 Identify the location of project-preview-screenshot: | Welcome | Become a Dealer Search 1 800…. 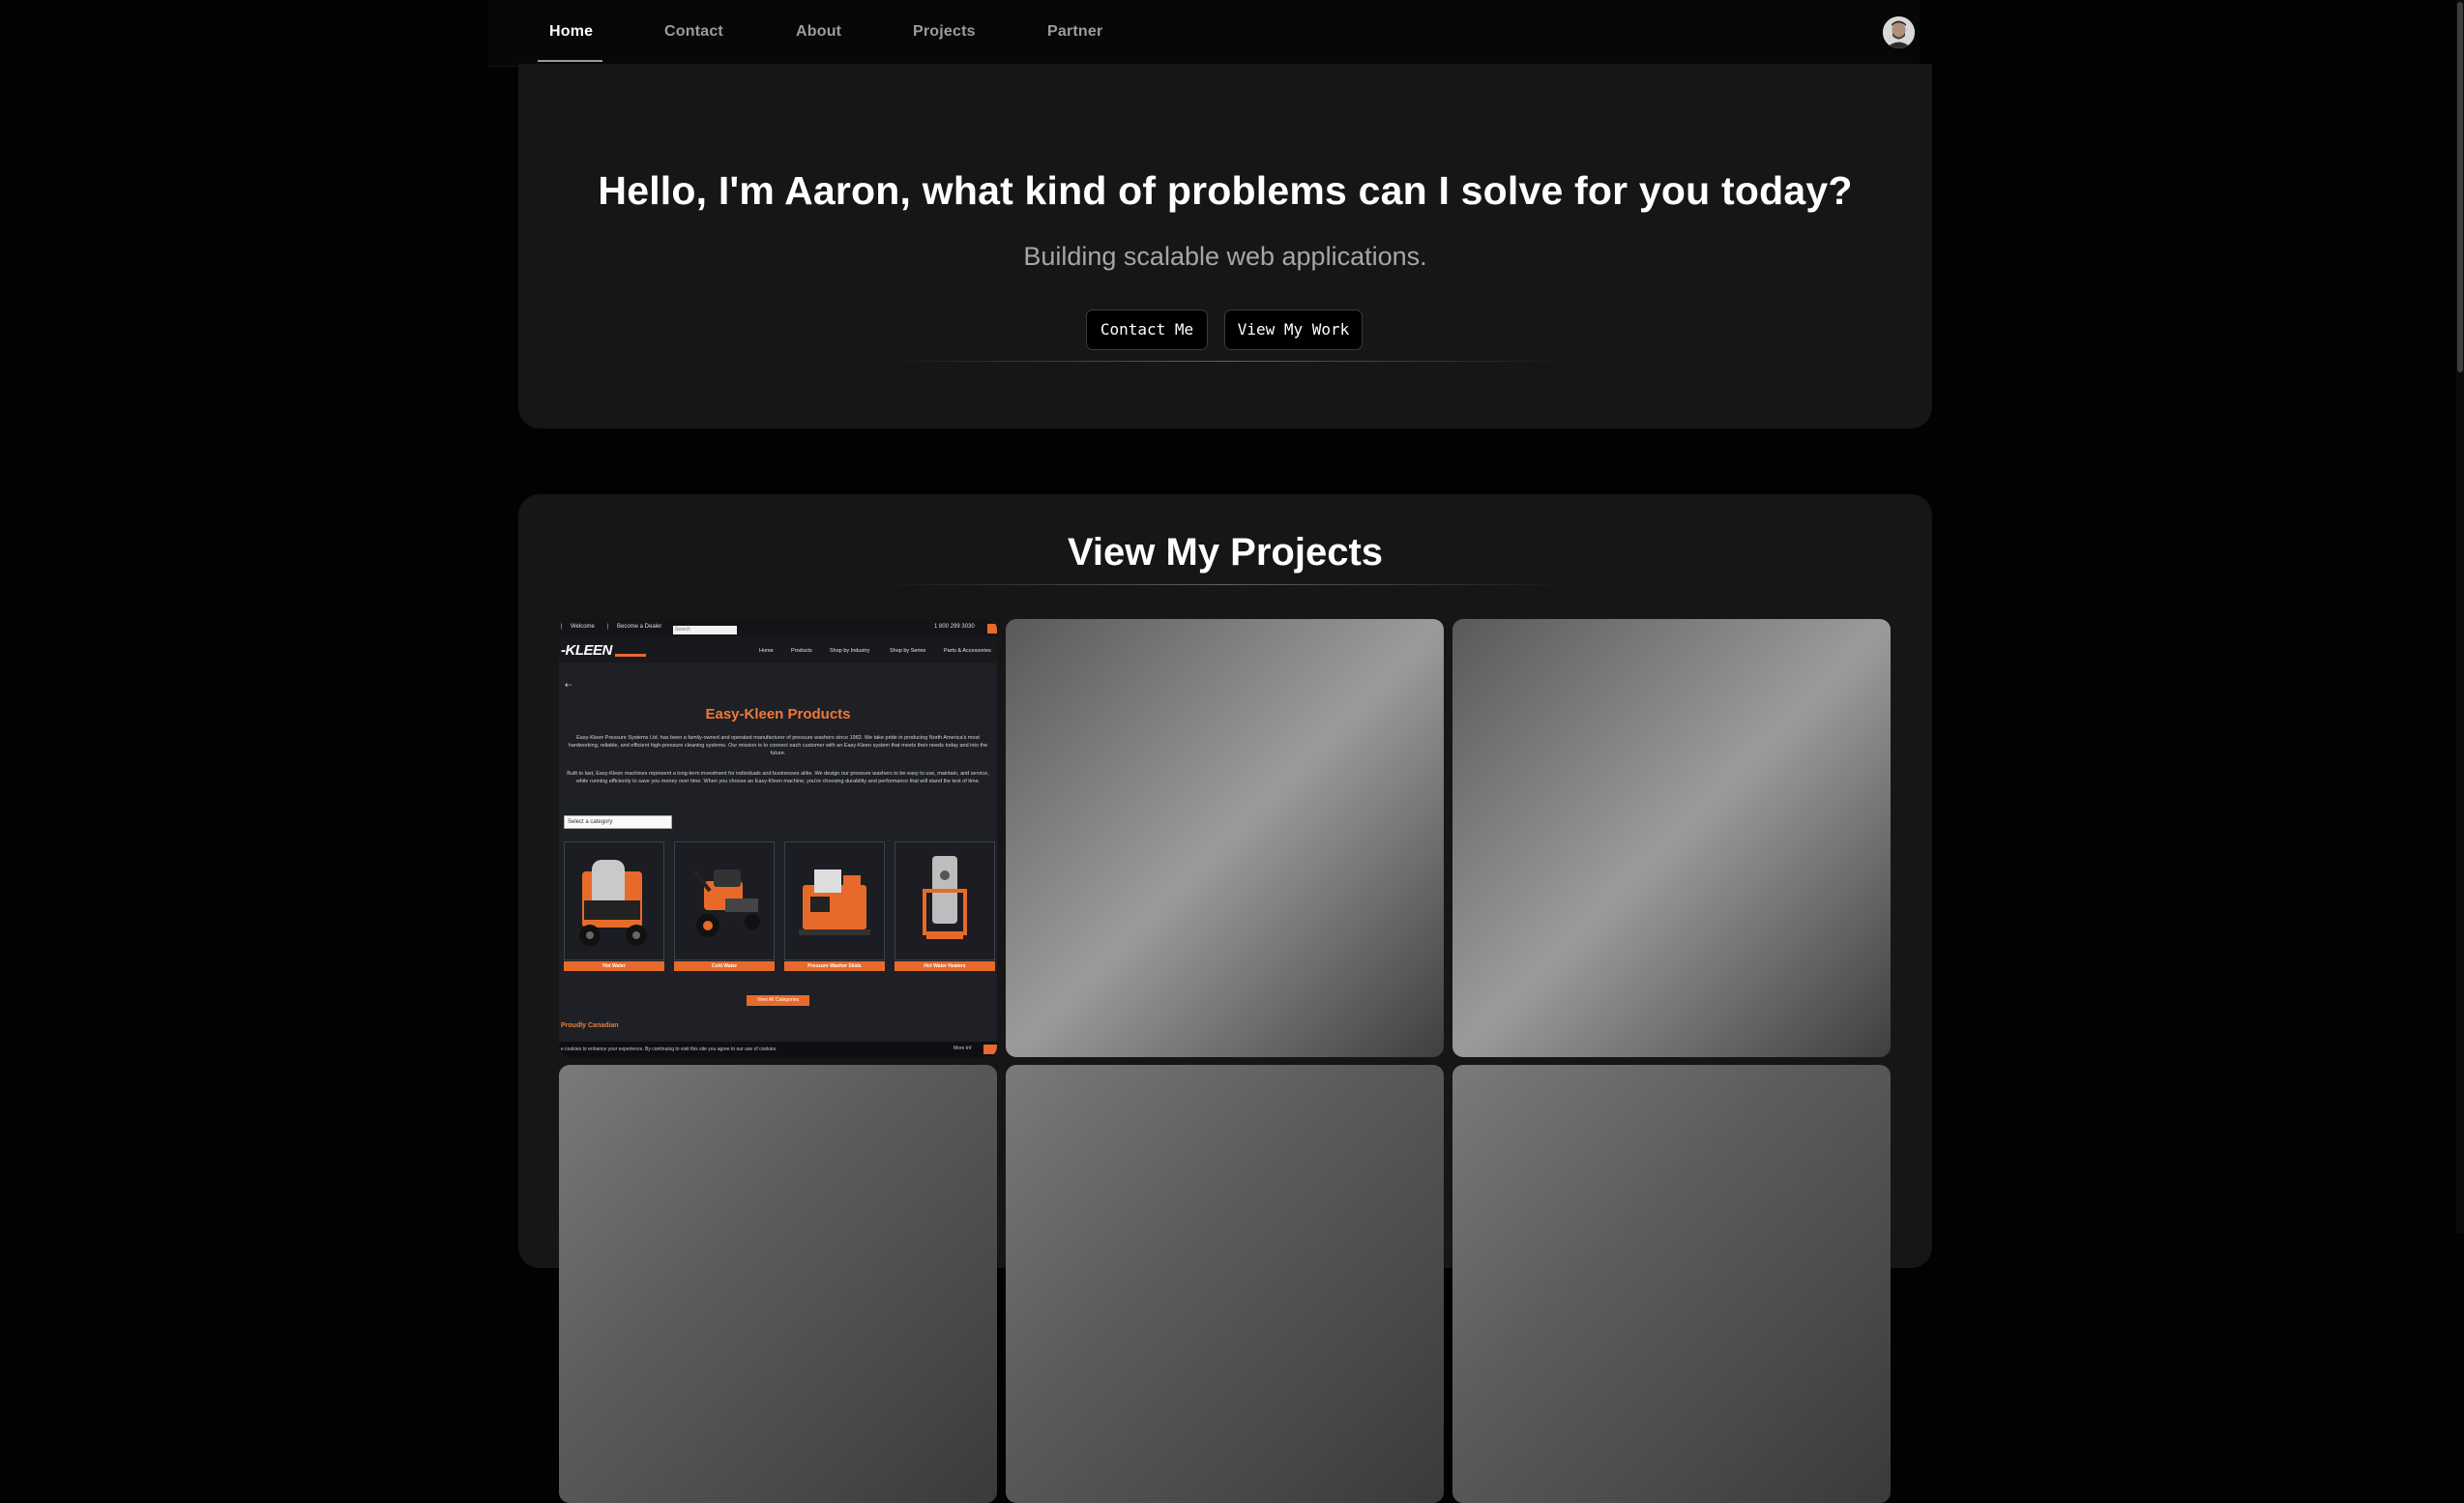
(778, 838).